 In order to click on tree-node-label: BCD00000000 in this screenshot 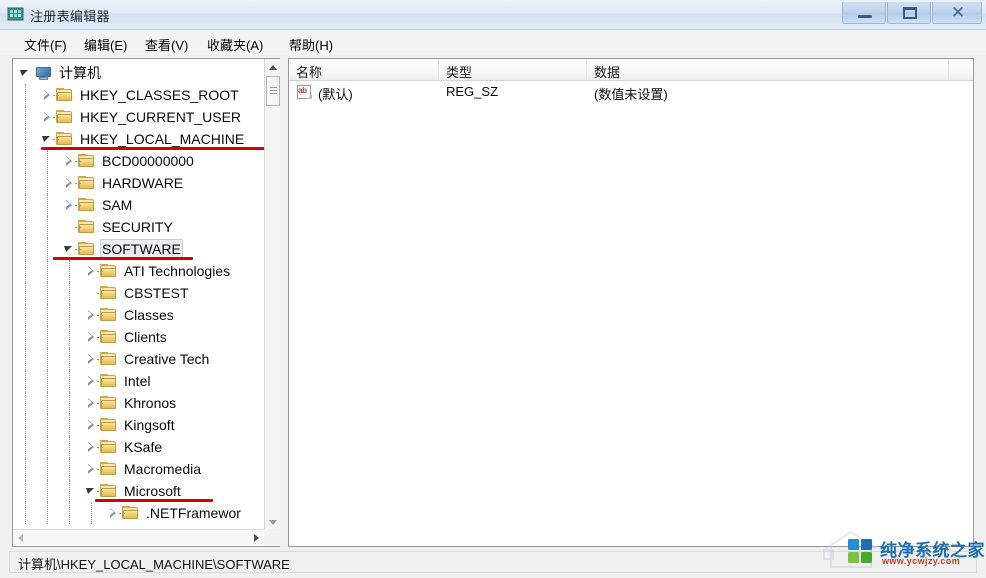, I will do `click(148, 161)`.